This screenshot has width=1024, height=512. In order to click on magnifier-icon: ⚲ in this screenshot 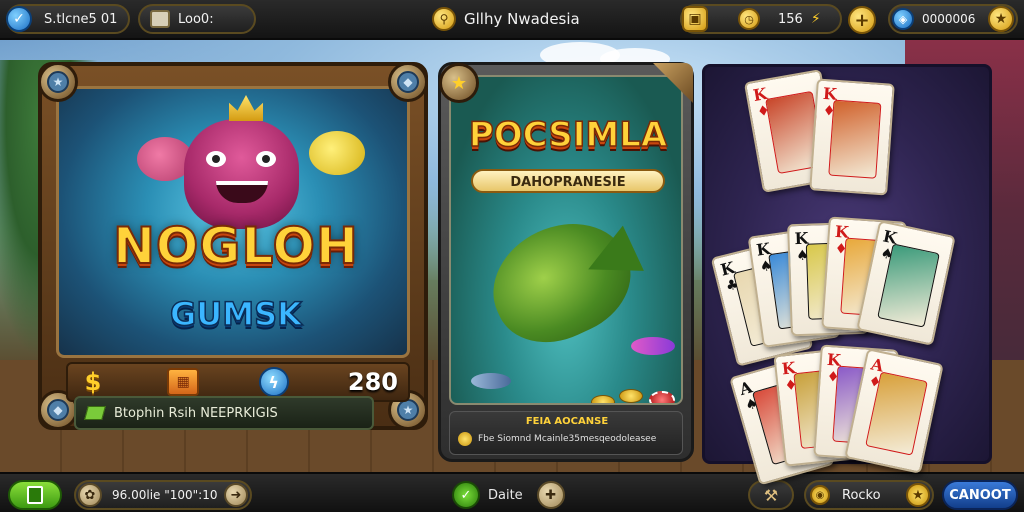, I will do `click(444, 19)`.